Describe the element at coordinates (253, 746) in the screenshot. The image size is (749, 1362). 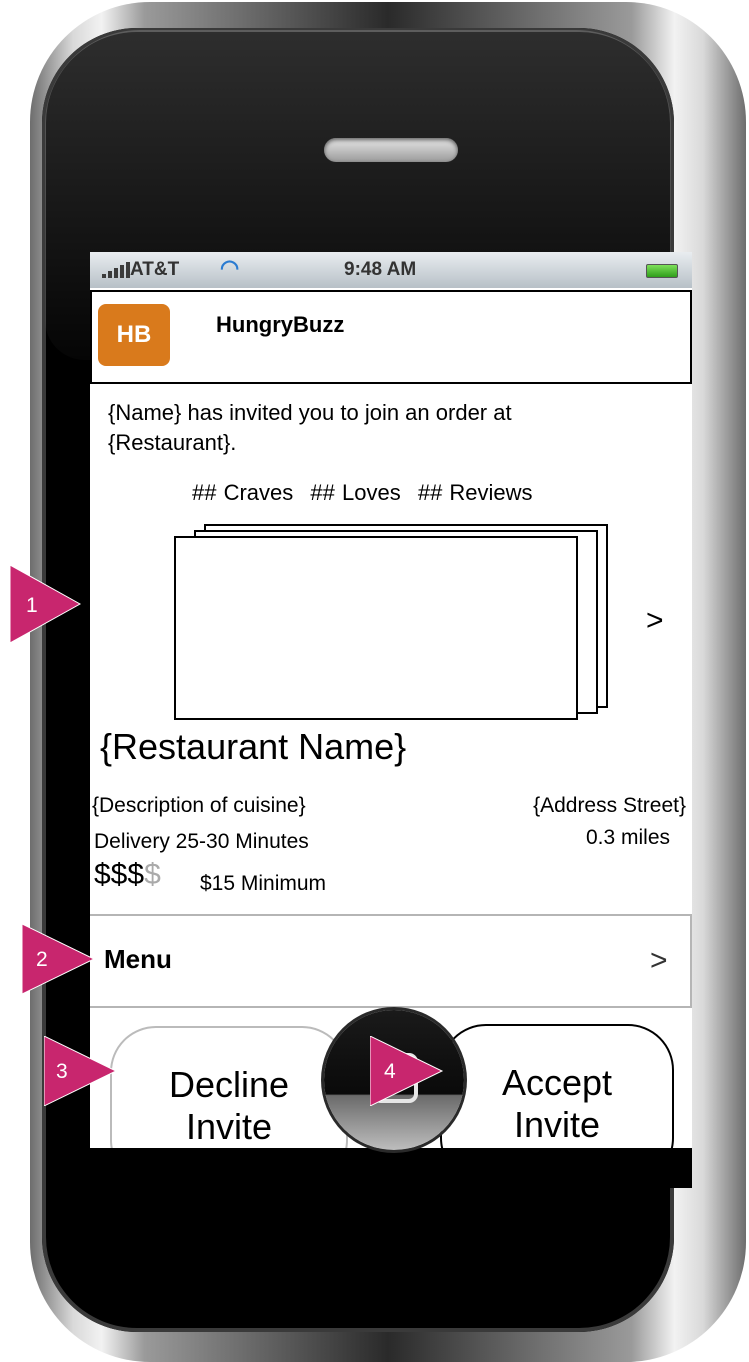
I see `restaurant-name: {Restaurant Name}` at that location.